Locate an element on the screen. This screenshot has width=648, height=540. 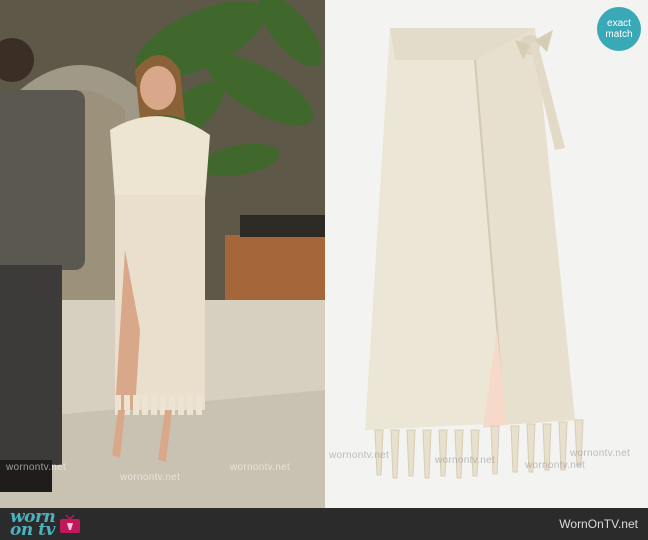
logo-wordmark: worn on tv is located at coordinates (33, 524).